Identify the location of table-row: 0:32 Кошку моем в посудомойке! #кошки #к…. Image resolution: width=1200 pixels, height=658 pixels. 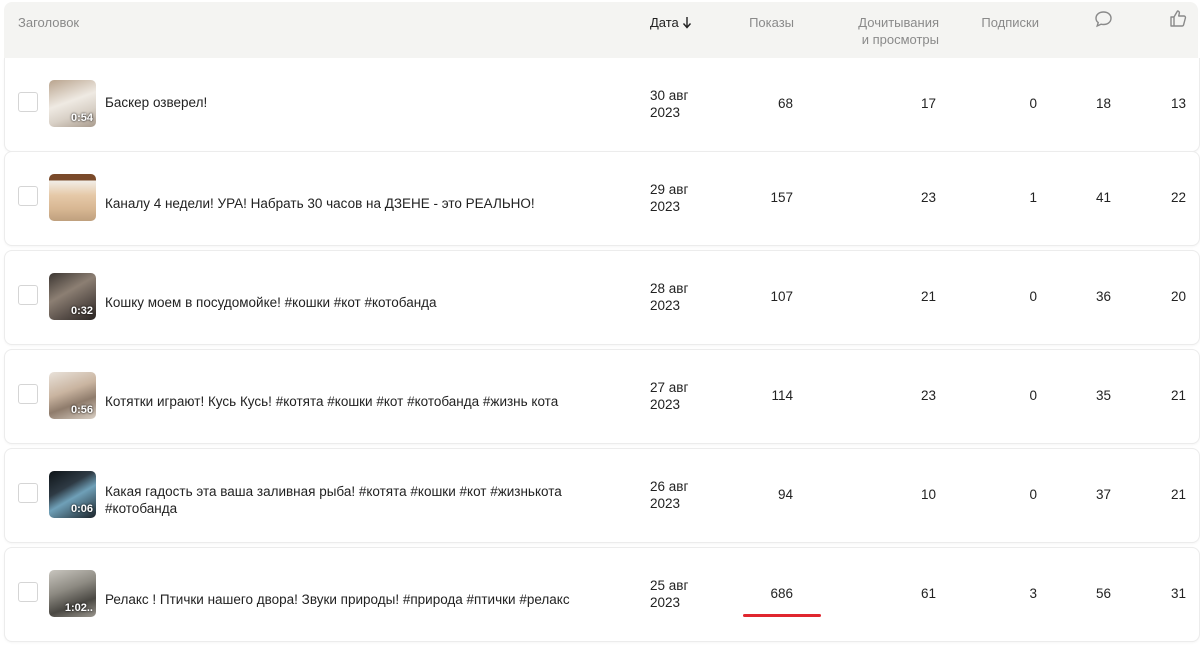
(602, 297).